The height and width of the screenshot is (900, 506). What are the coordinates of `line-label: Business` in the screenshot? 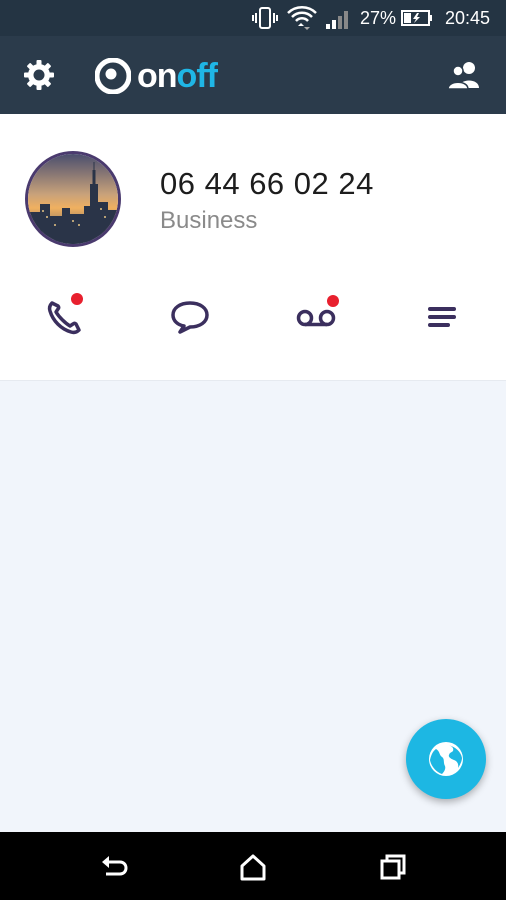 It's located at (209, 220).